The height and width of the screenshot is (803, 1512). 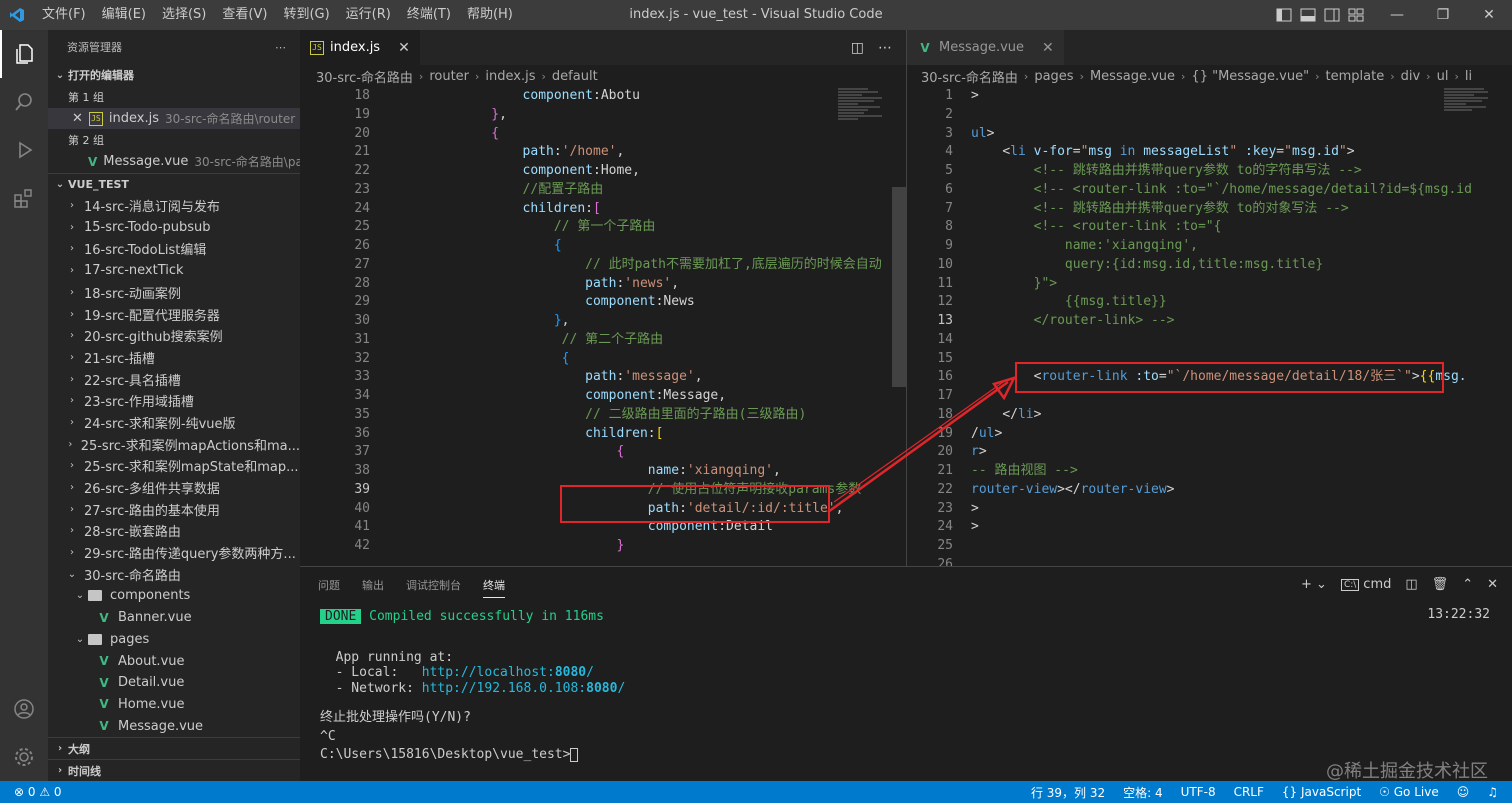 I want to click on tab-index-js: JS index.js ✕, so click(x=360, y=47).